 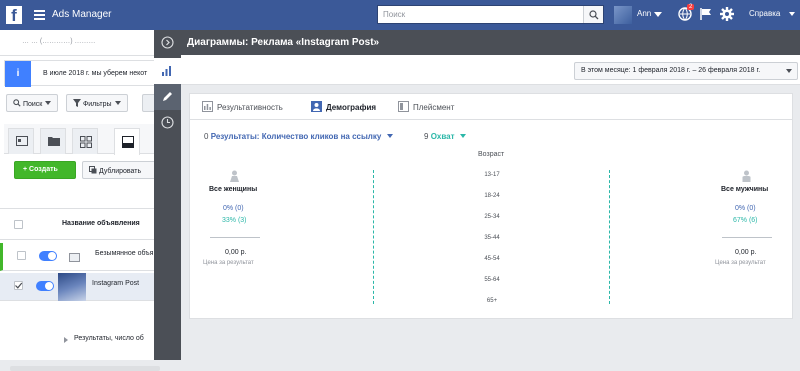 I want to click on women-reach-pct: 33% (3), so click(x=234, y=220).